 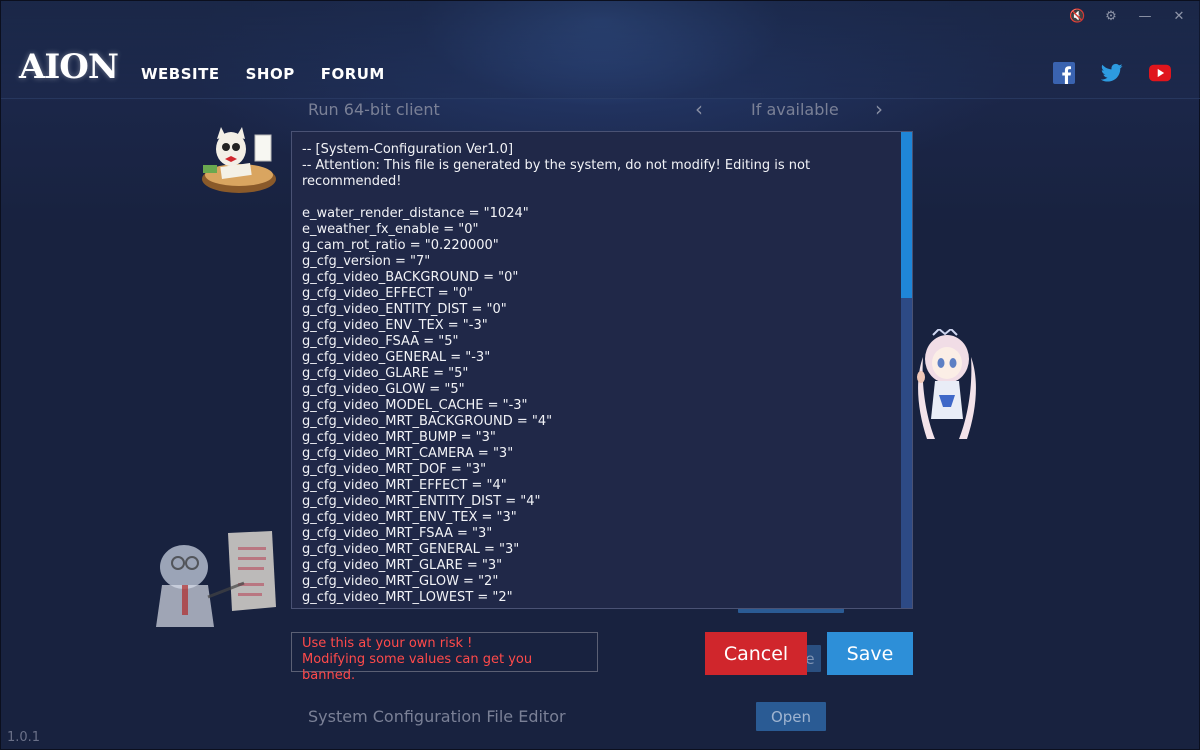 What do you see at coordinates (756, 653) in the screenshot?
I see `cancel-button: Cancel` at bounding box center [756, 653].